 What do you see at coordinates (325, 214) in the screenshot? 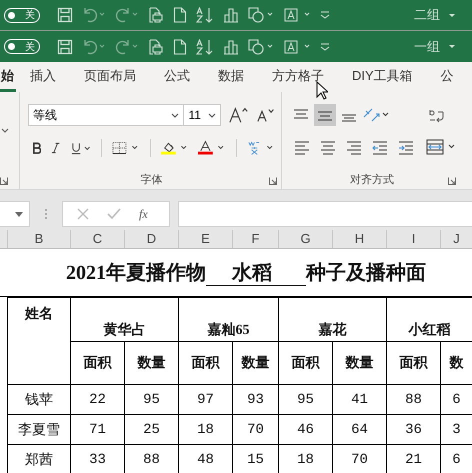
I see `formula-input` at bounding box center [325, 214].